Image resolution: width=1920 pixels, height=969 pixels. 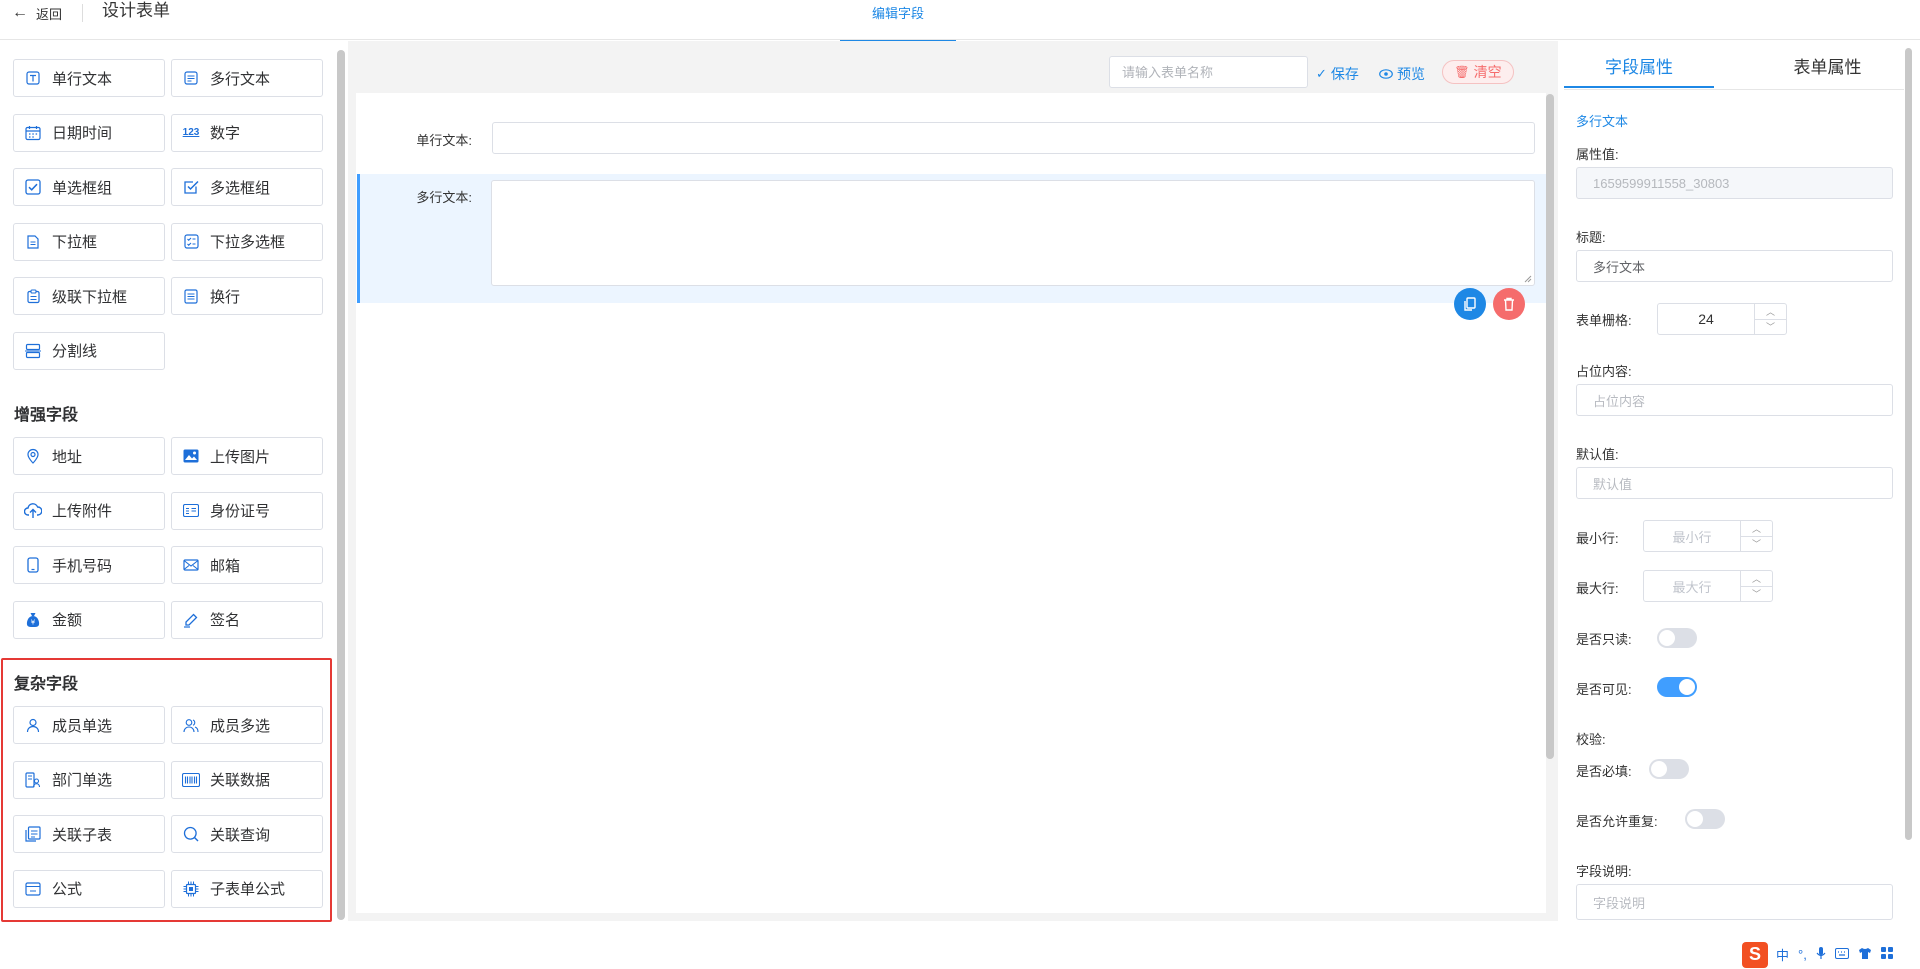 What do you see at coordinates (1208, 72) in the screenshot?
I see `form-name-input` at bounding box center [1208, 72].